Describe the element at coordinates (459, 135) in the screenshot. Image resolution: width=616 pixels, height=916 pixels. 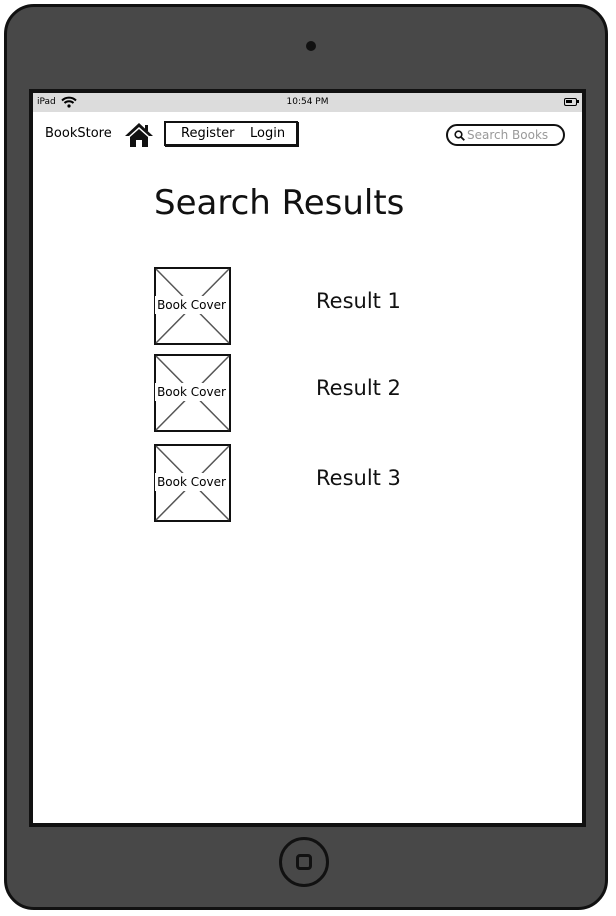
I see `search-icon` at that location.